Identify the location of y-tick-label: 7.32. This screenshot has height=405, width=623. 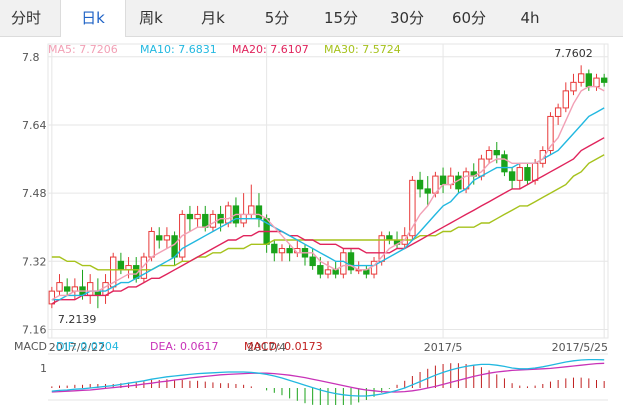
(34, 261).